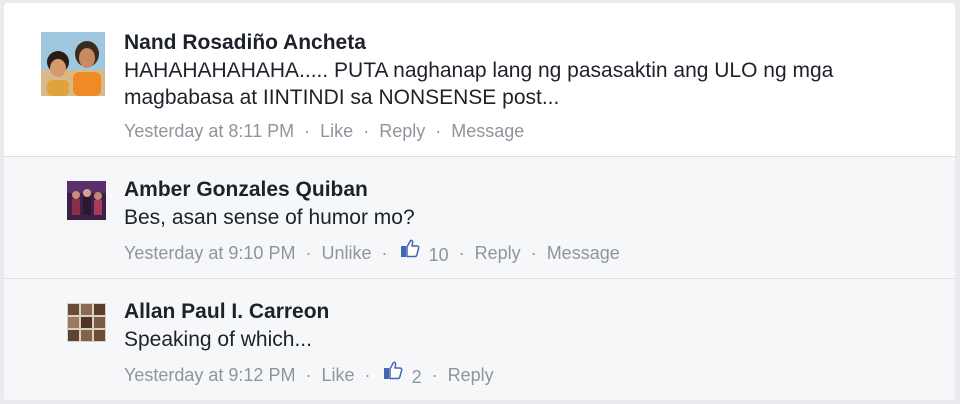 The height and width of the screenshot is (404, 960). What do you see at coordinates (209, 253) in the screenshot?
I see `comment-timestamp: Yesterday at 9:10 PM` at bounding box center [209, 253].